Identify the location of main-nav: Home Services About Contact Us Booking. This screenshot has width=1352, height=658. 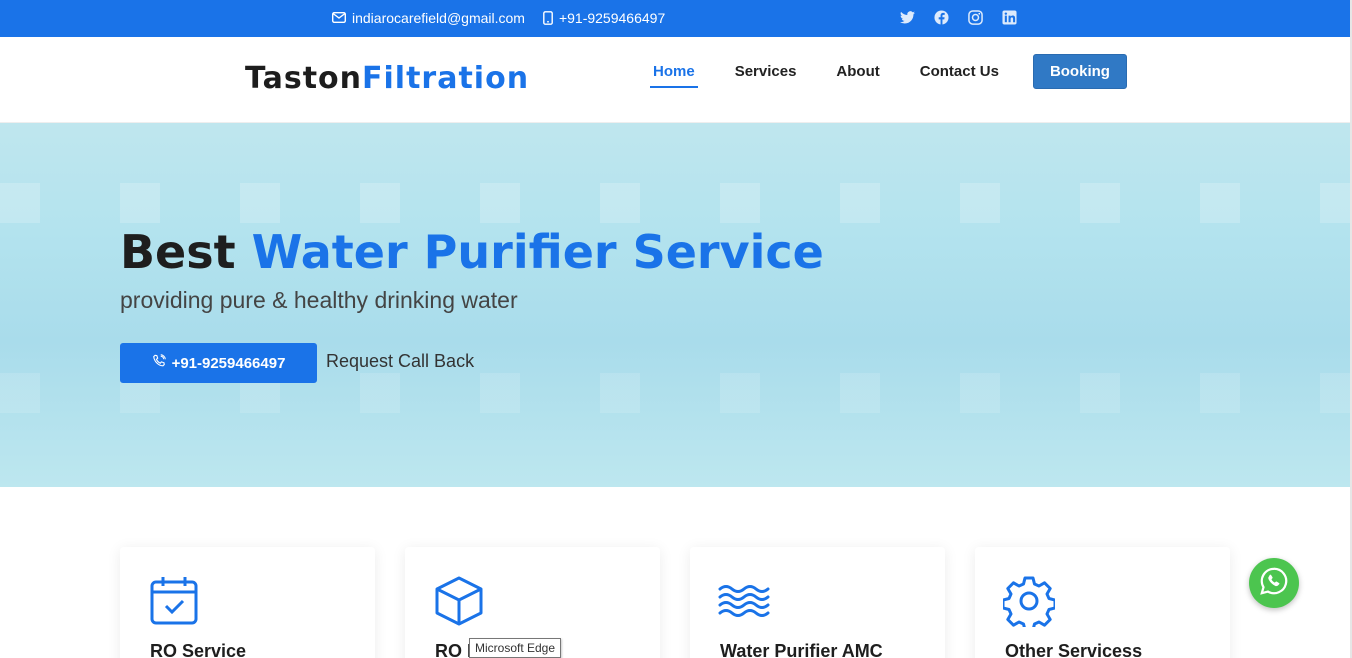
(888, 71).